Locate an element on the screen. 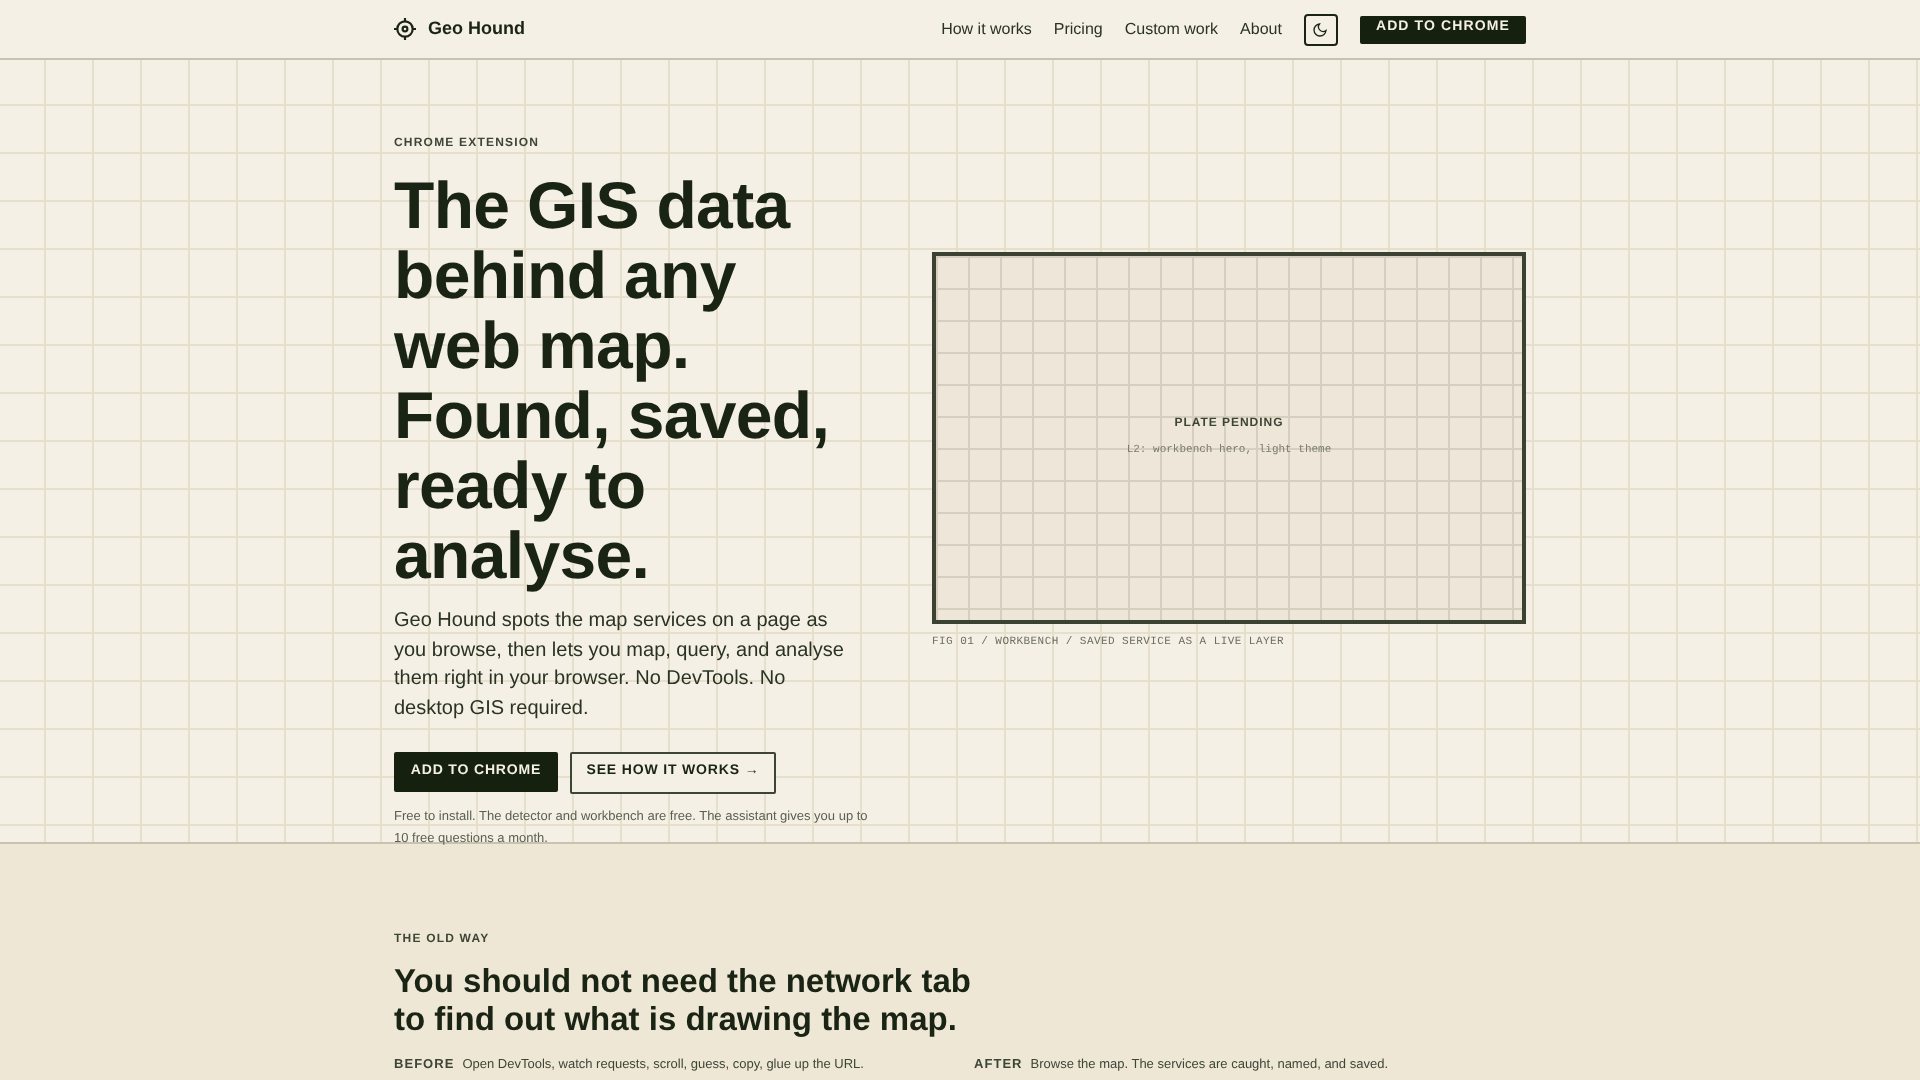  brand-name: Geo Hound is located at coordinates (476, 29).